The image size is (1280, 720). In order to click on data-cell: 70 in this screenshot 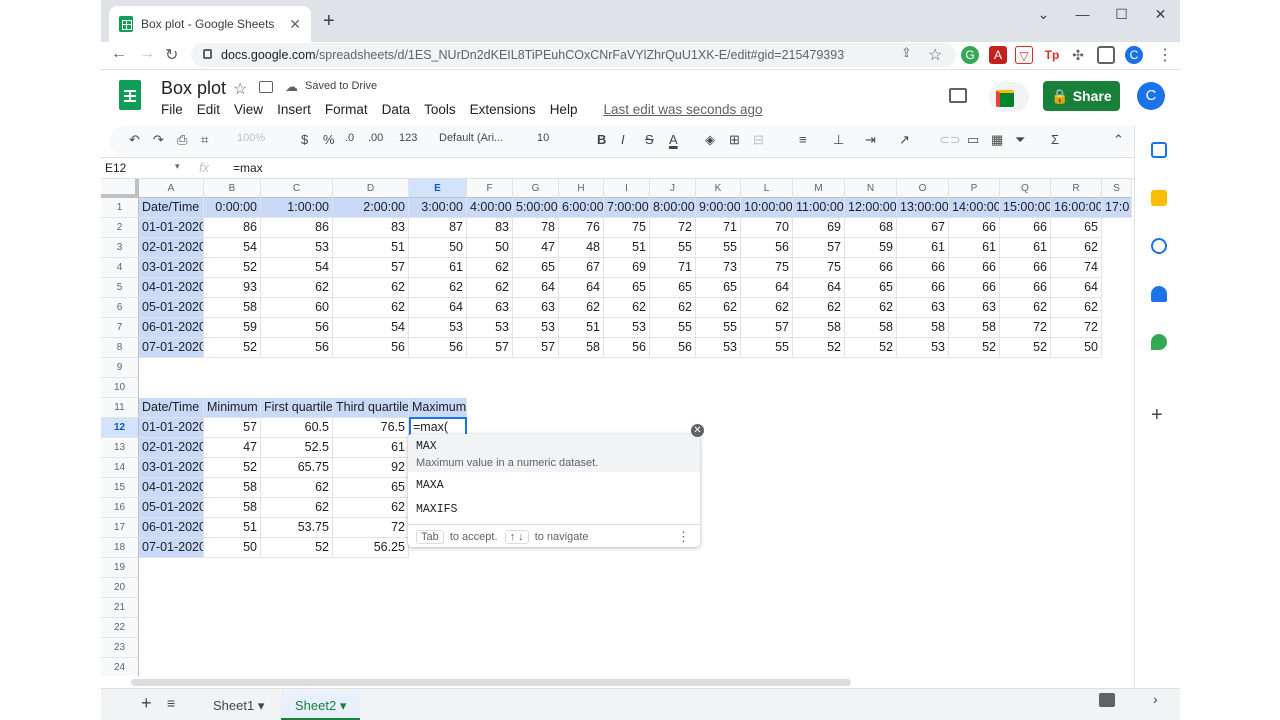, I will do `click(767, 228)`.